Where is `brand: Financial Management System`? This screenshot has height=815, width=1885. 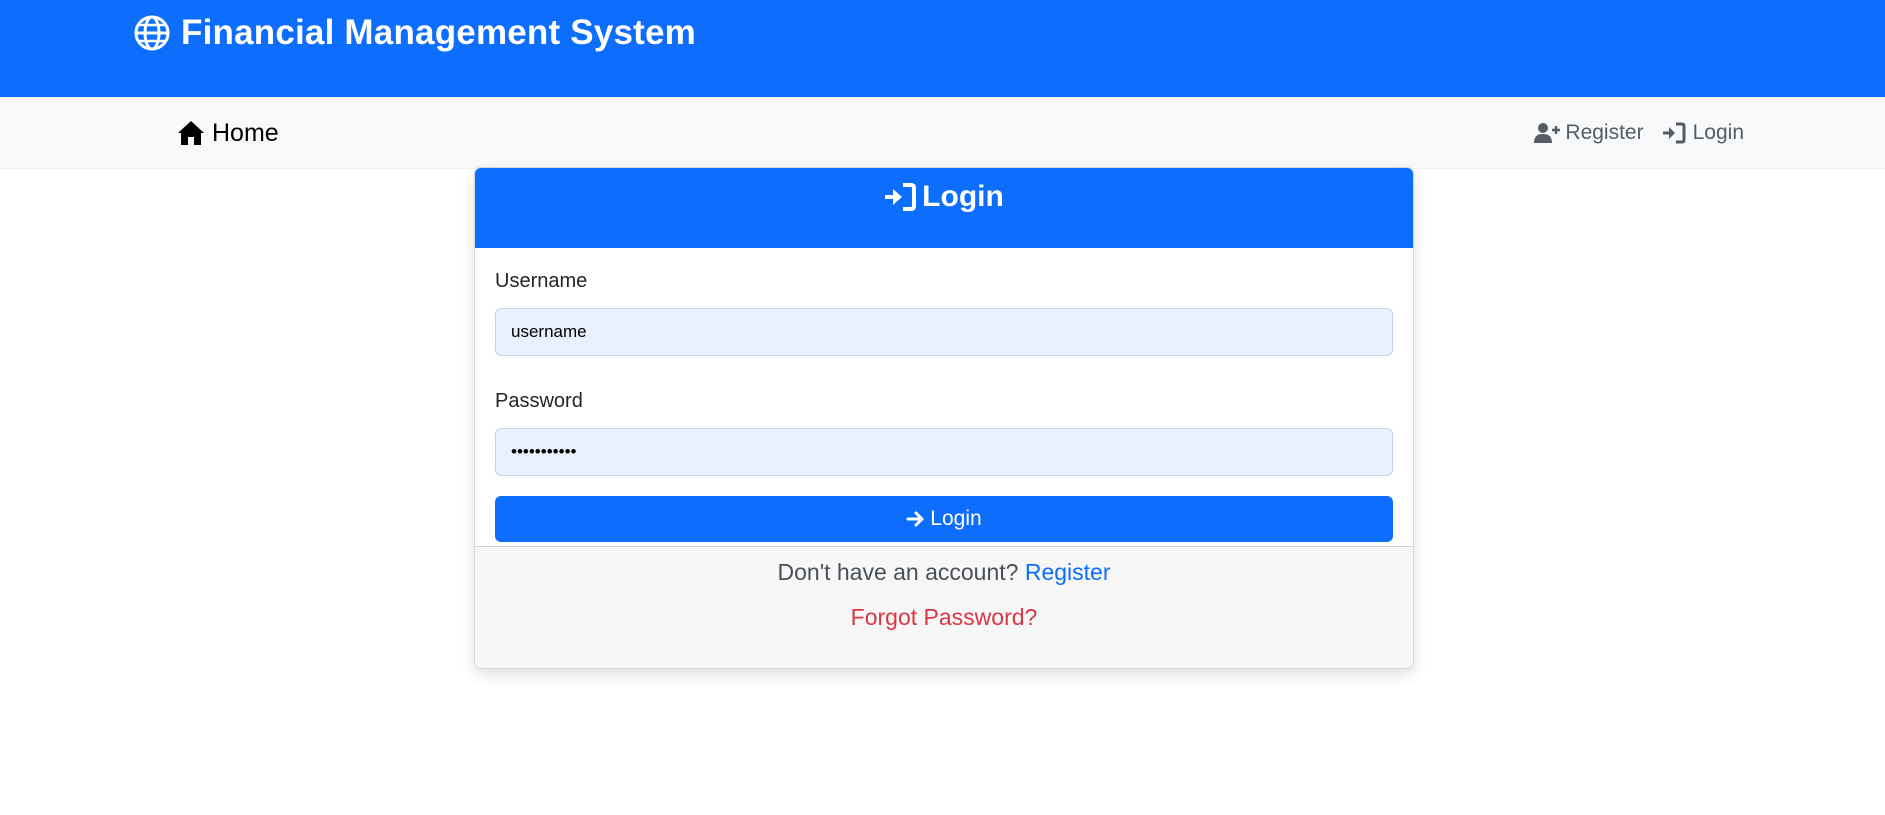
brand: Financial Management System is located at coordinates (414, 33).